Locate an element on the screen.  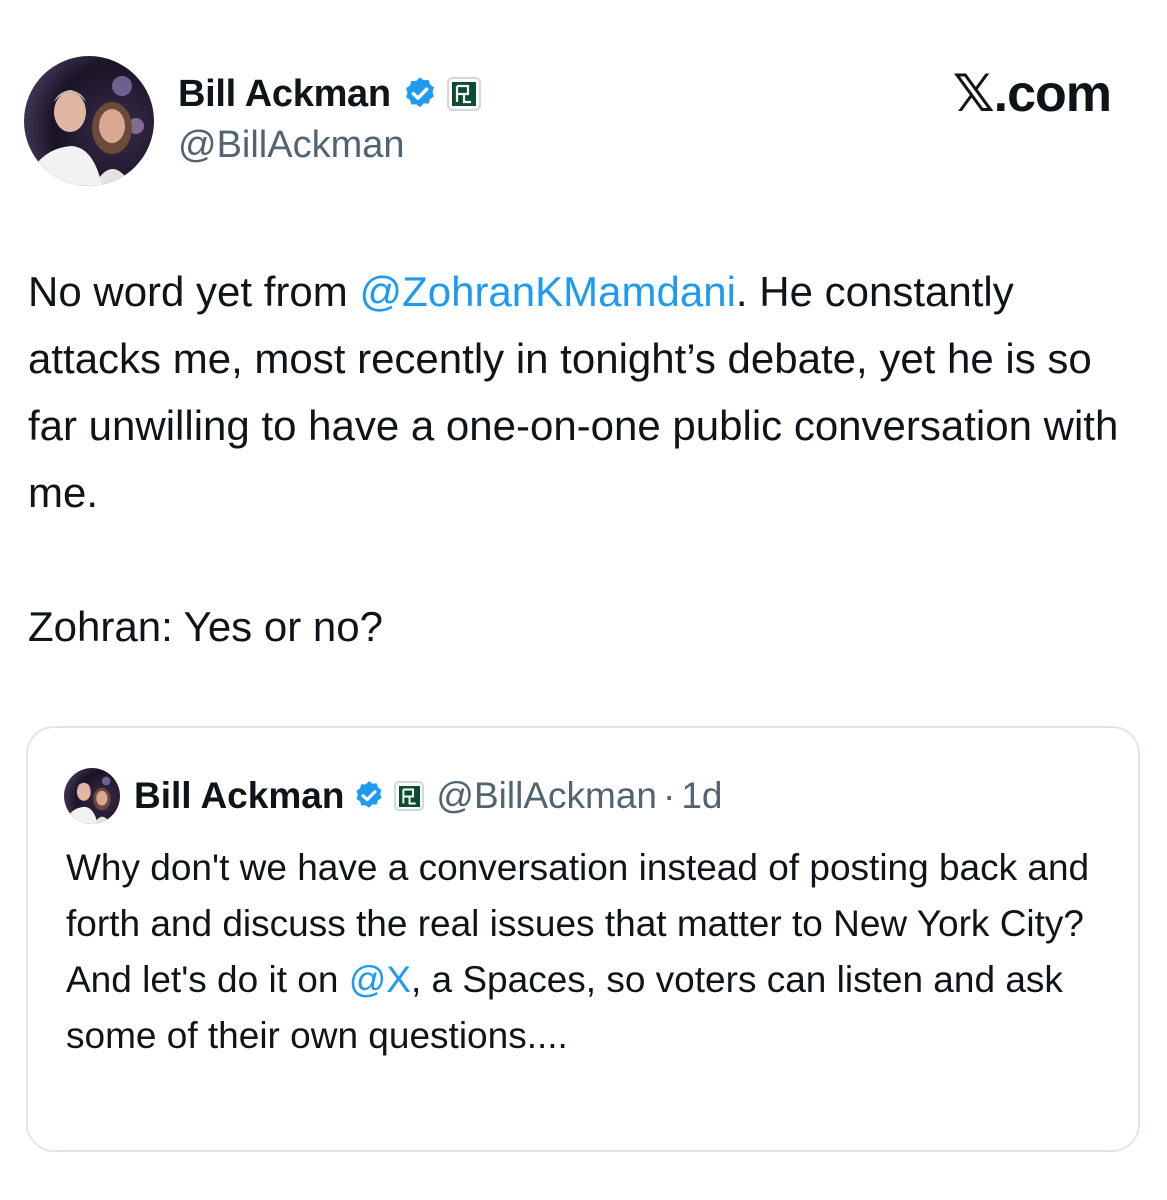
author-handle: @BillAckman is located at coordinates (329, 145).